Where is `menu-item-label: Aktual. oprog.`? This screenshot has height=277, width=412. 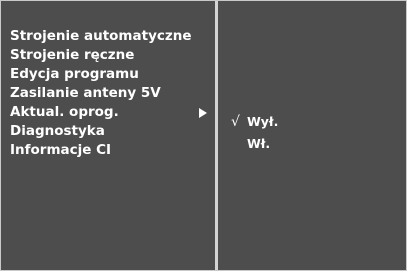
menu-item-label: Aktual. oprog. is located at coordinates (64, 112).